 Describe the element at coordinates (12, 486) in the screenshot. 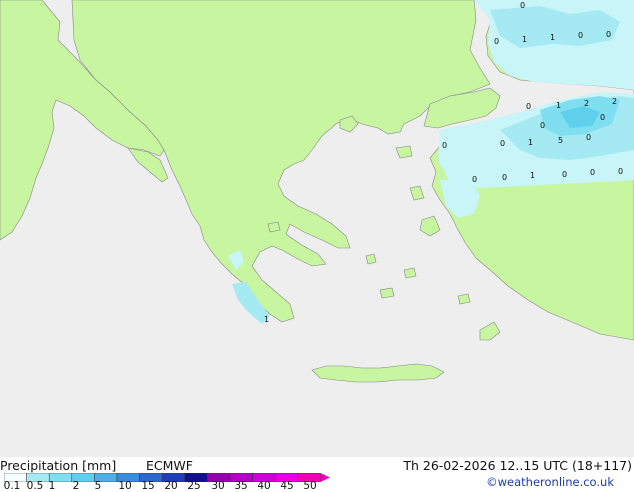

I see `color-scale-tick-label: 0.1` at that location.